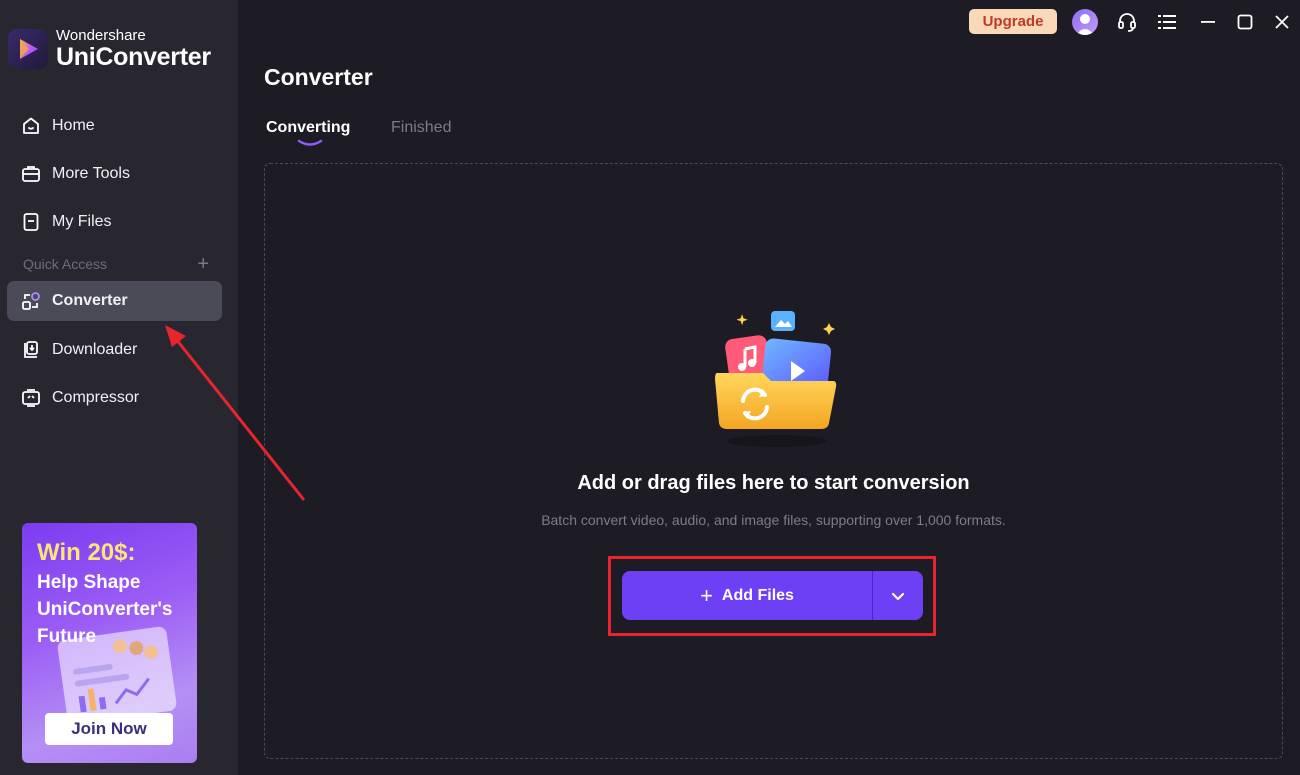  What do you see at coordinates (318, 77) in the screenshot?
I see `page-title: Converter` at bounding box center [318, 77].